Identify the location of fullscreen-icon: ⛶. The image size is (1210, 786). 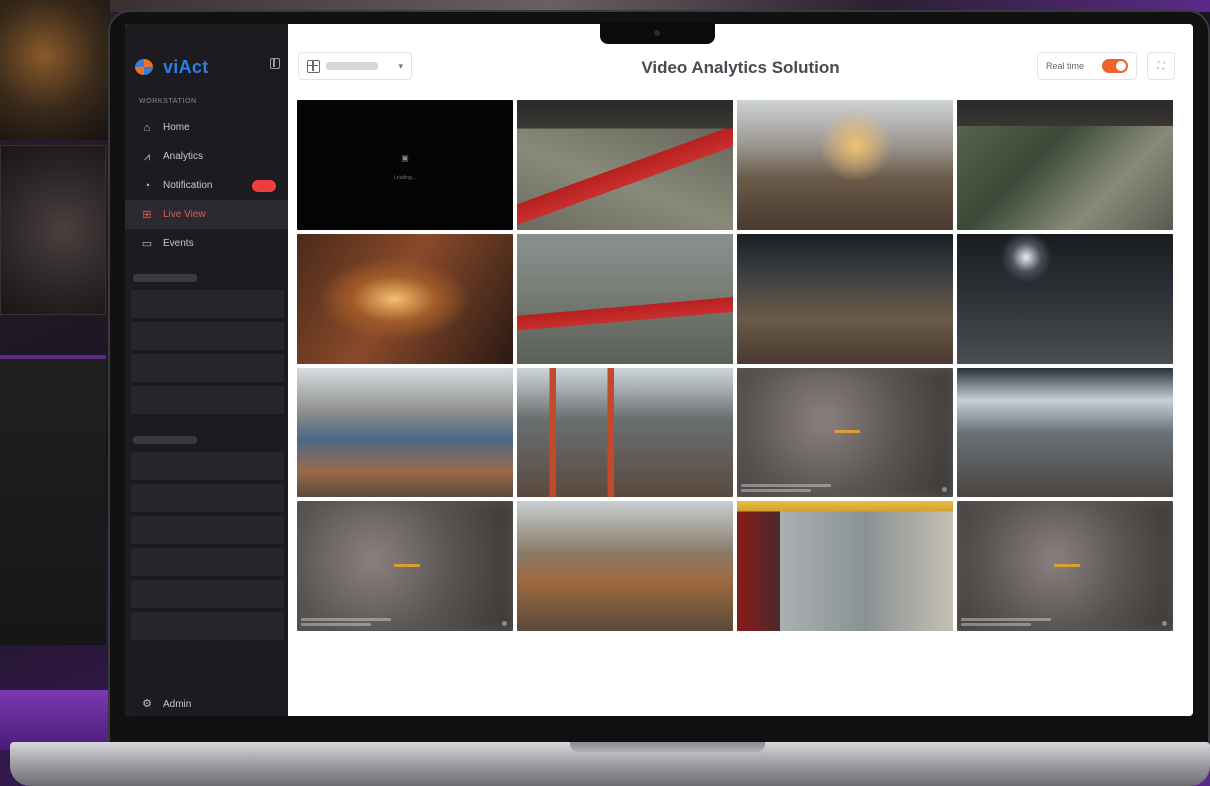
(1161, 66).